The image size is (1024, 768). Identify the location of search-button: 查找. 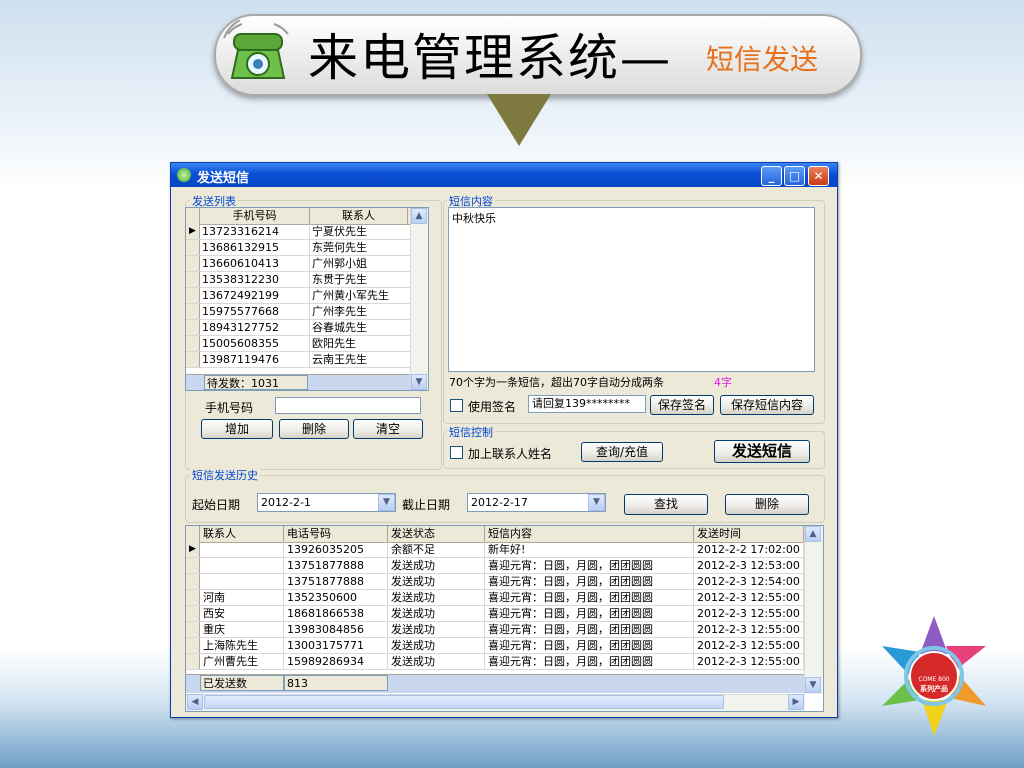
(666, 504).